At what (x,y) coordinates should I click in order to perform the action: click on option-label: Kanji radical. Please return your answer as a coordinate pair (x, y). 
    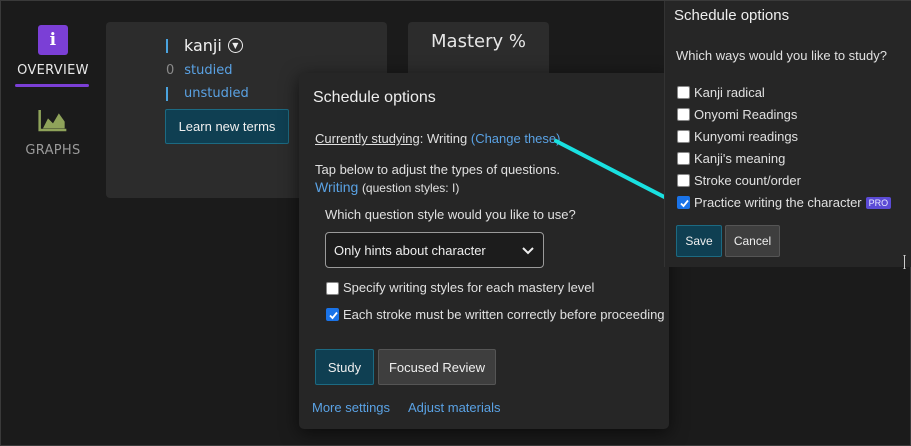
    Looking at the image, I should click on (729, 92).